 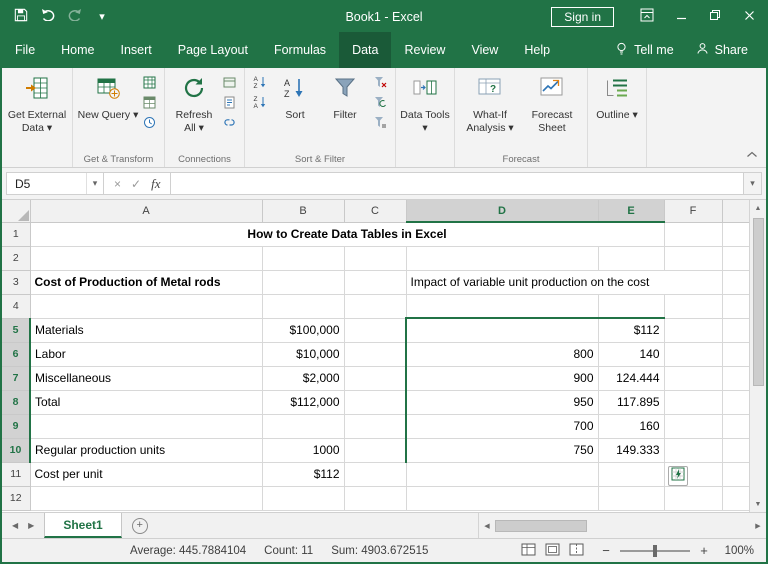 What do you see at coordinates (380, 124) in the screenshot?
I see `advanced-filter-button` at bounding box center [380, 124].